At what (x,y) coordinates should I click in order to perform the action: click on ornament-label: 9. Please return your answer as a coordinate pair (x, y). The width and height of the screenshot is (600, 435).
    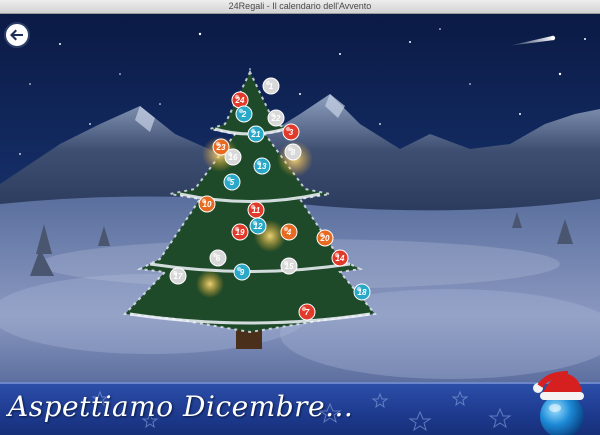
    Looking at the image, I should click on (242, 272).